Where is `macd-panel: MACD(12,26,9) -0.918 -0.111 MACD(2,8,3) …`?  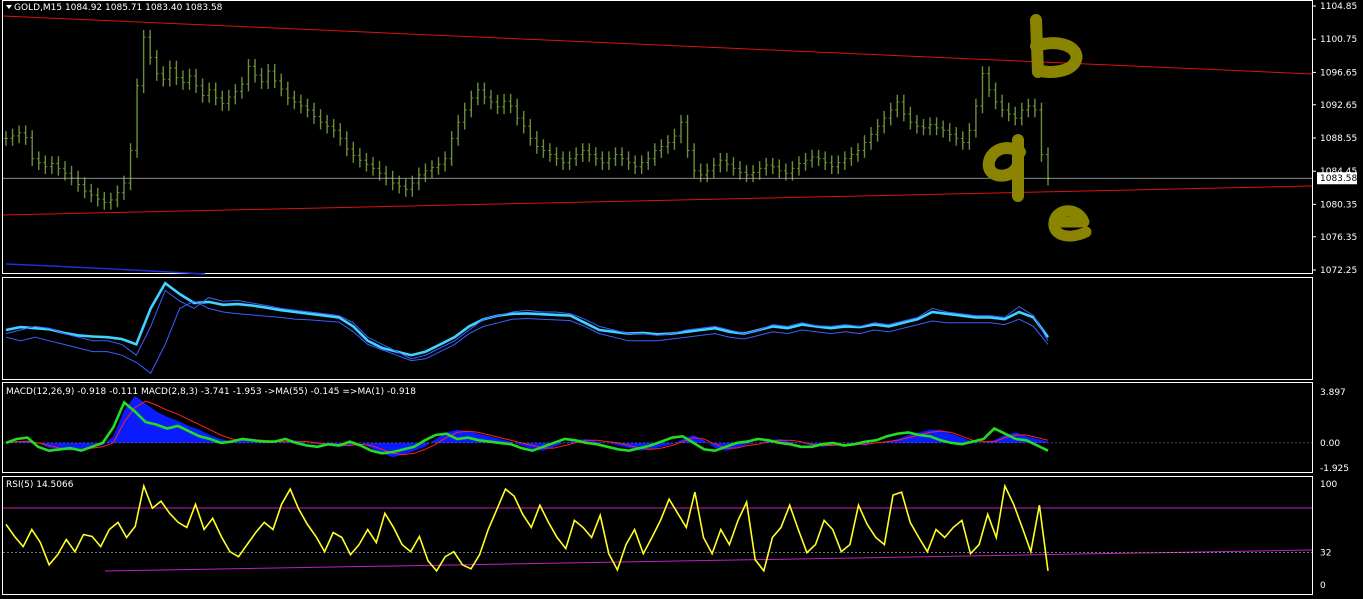
macd-panel: MACD(12,26,9) -0.918 -0.111 MACD(2,8,3) … is located at coordinates (657, 427).